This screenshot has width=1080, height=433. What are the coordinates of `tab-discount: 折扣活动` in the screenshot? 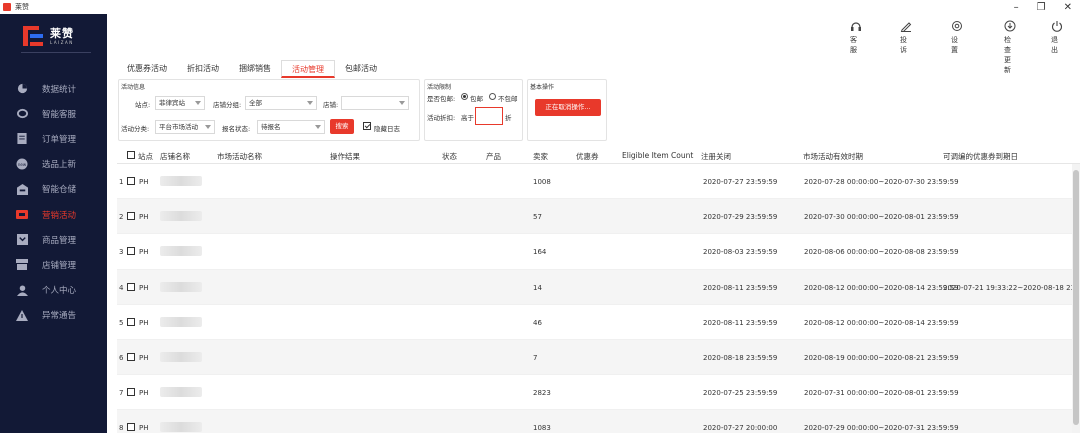 It's located at (203, 69).